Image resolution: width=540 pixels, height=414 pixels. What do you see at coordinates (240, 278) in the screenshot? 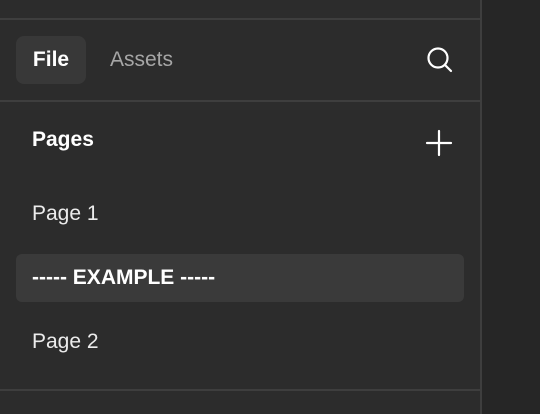
I see `page-list-item-selected: ----- EXAMPLE -----` at bounding box center [240, 278].